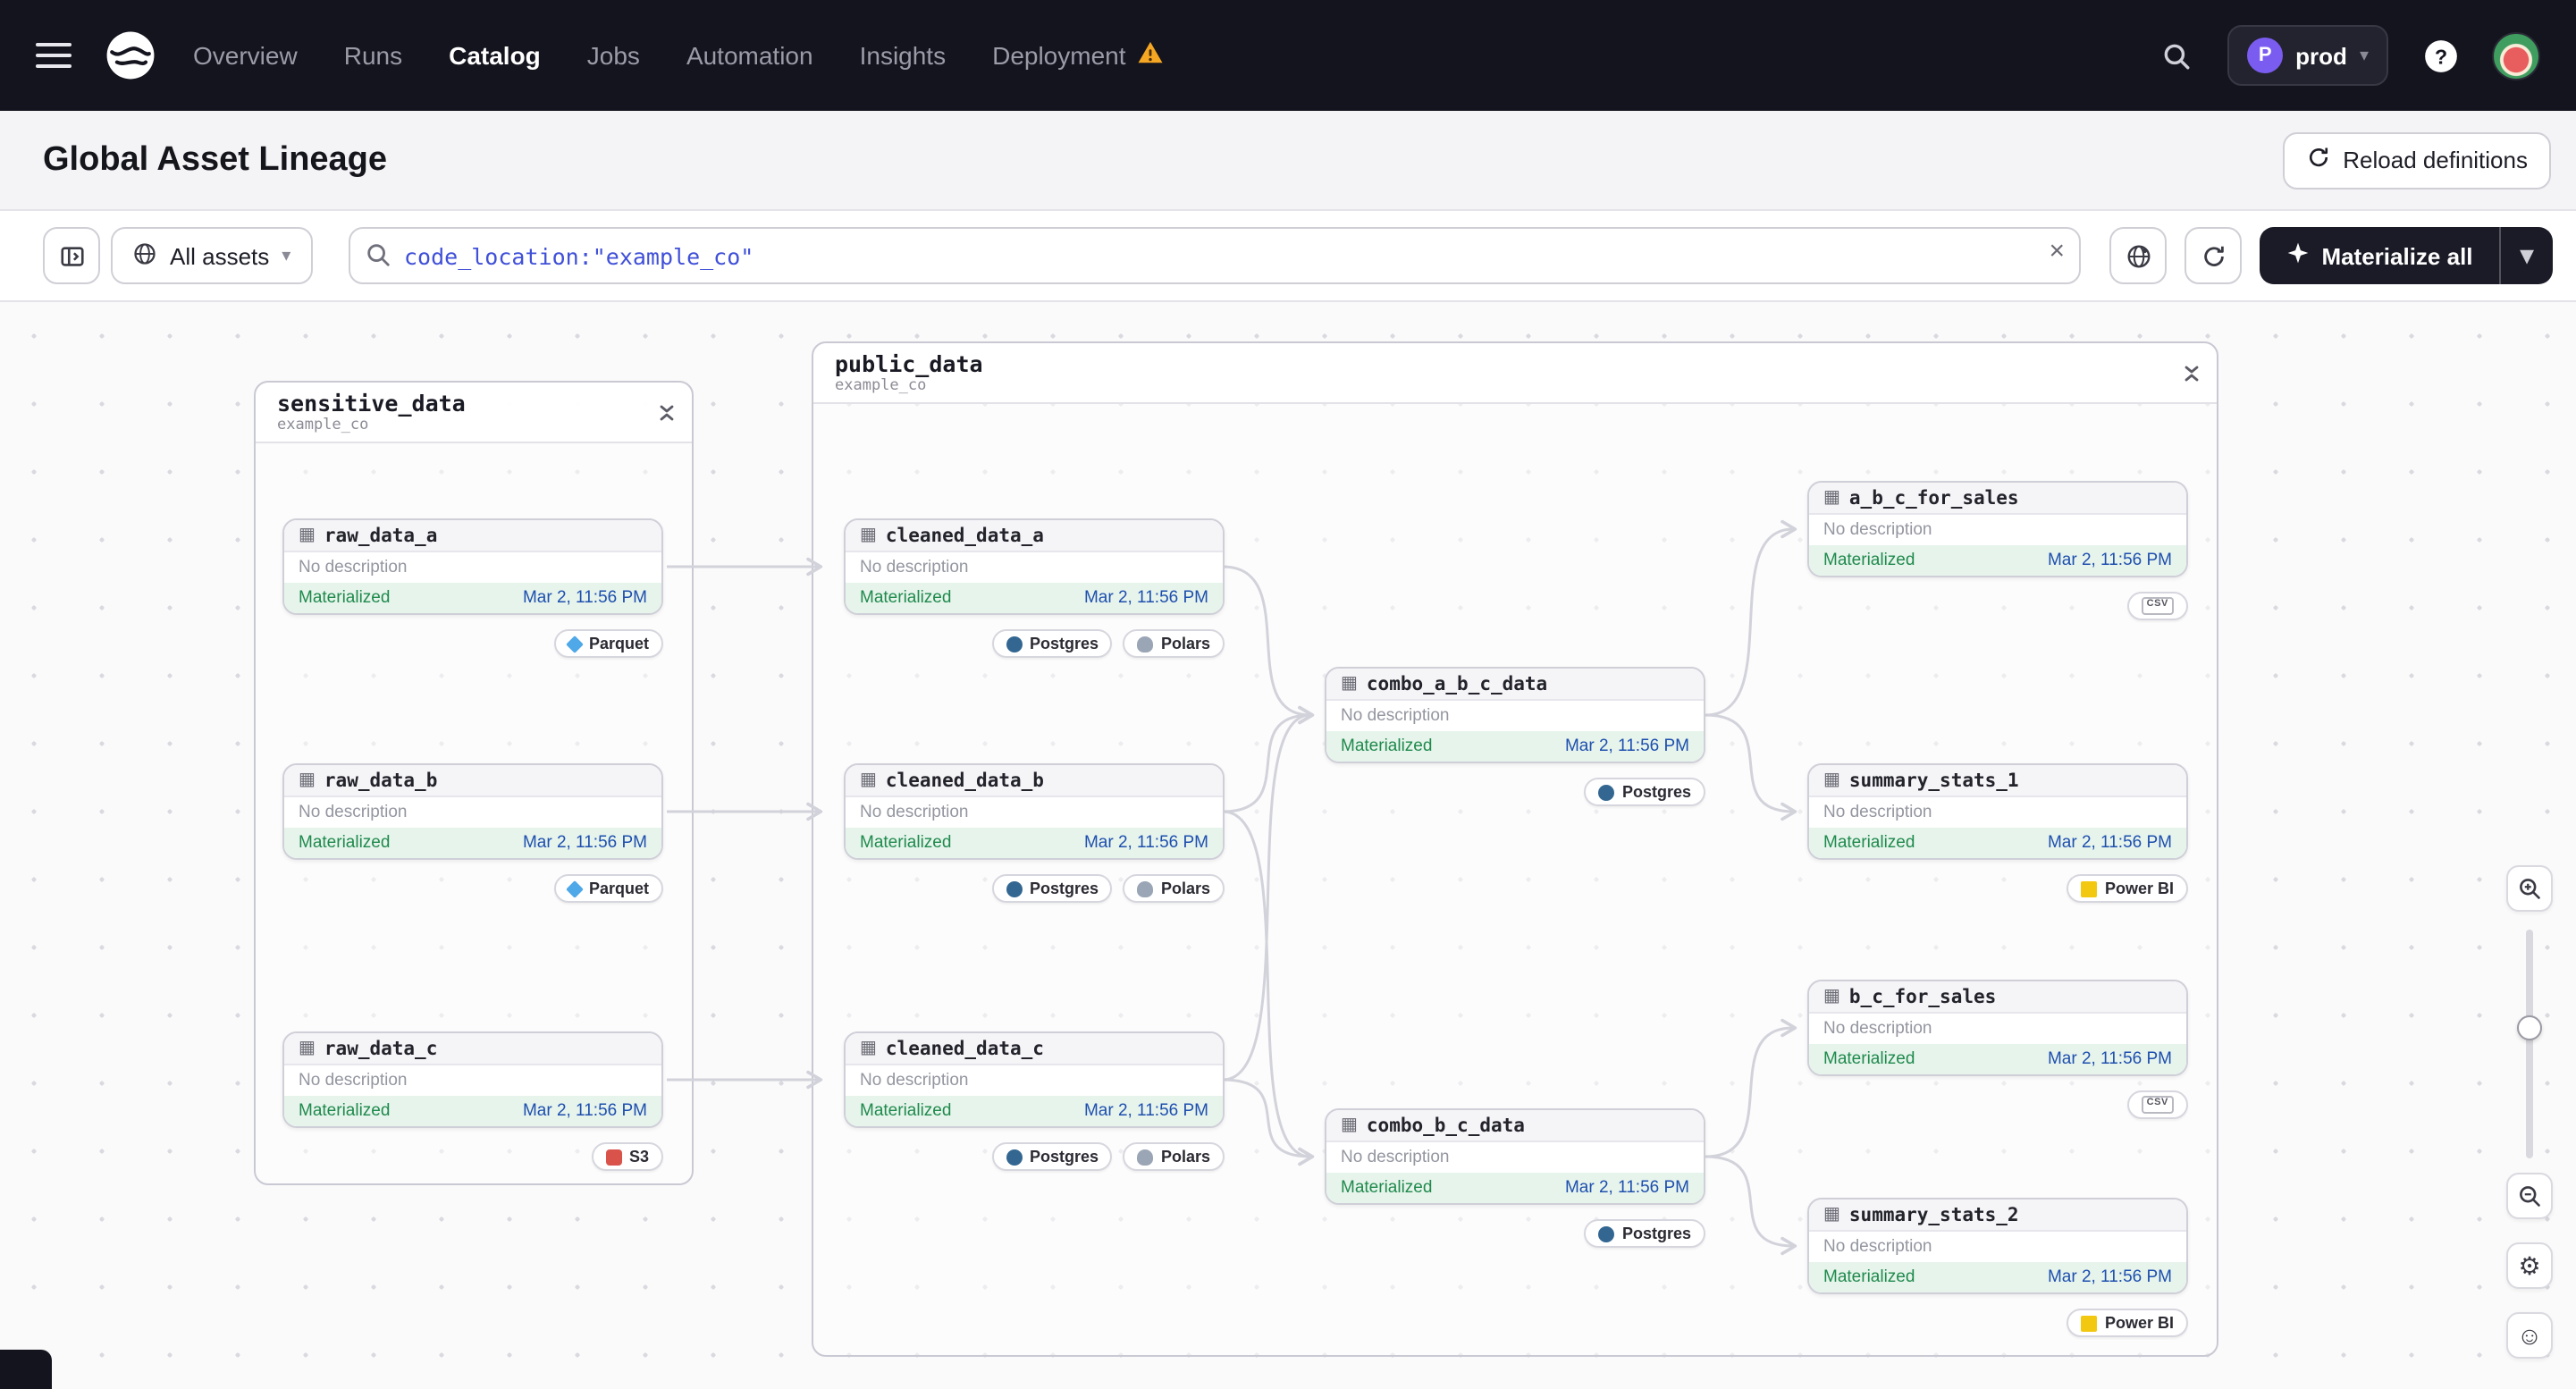  What do you see at coordinates (71, 255) in the screenshot?
I see `expand-panel-button` at bounding box center [71, 255].